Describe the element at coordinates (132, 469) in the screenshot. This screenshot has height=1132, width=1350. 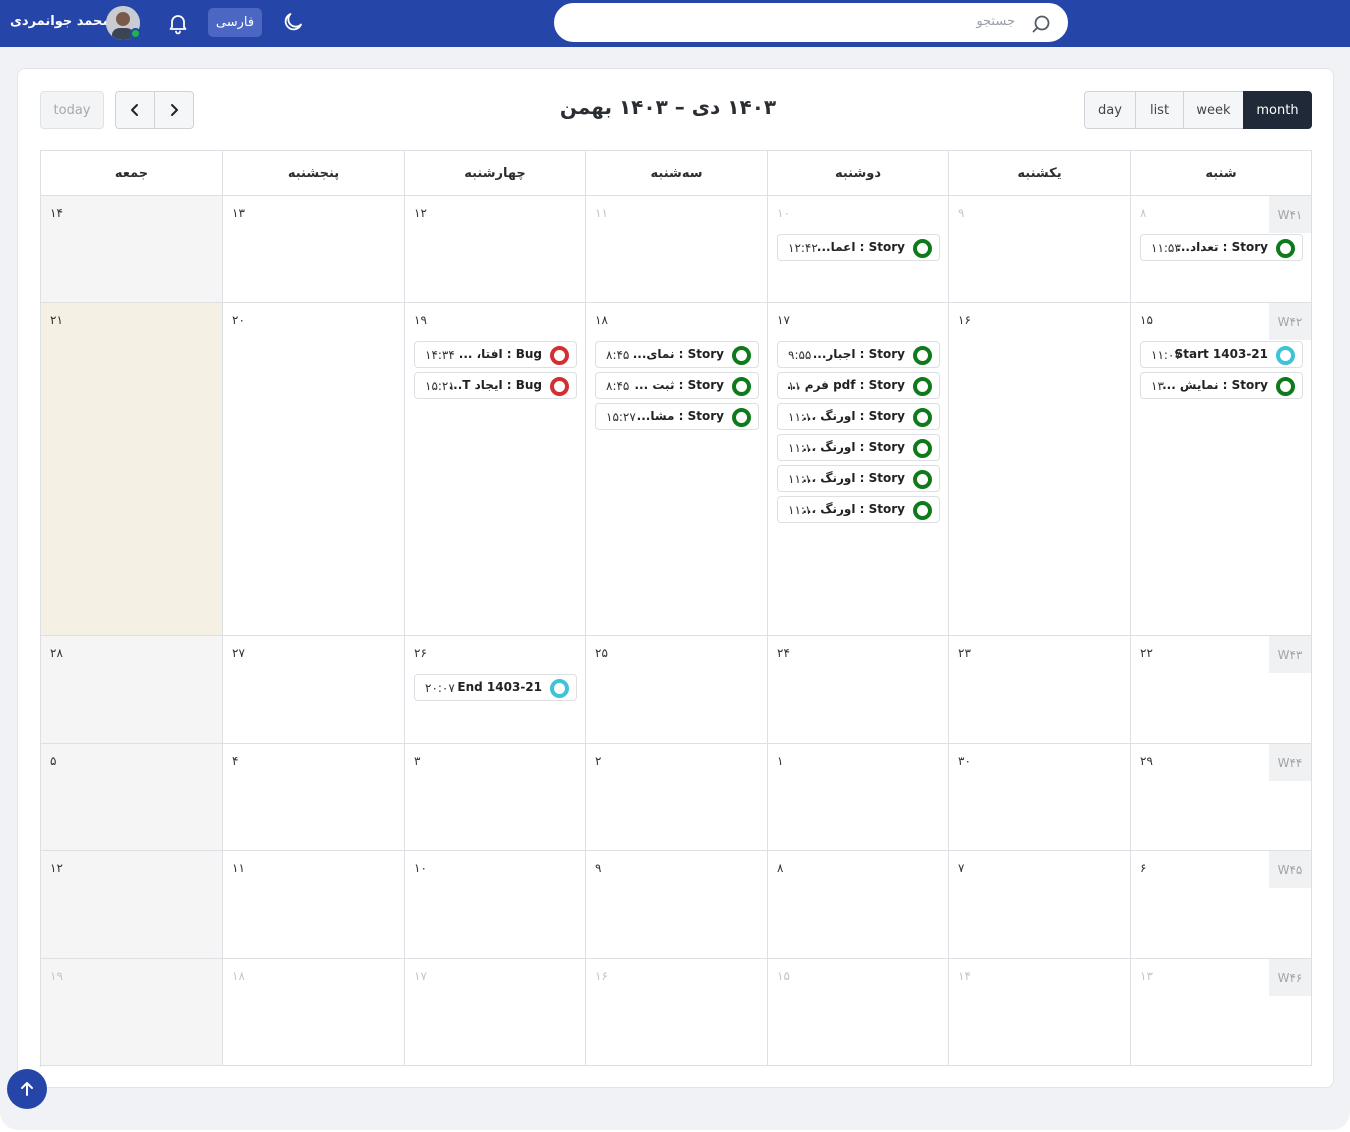
I see `day-cell: ۲۱` at that location.